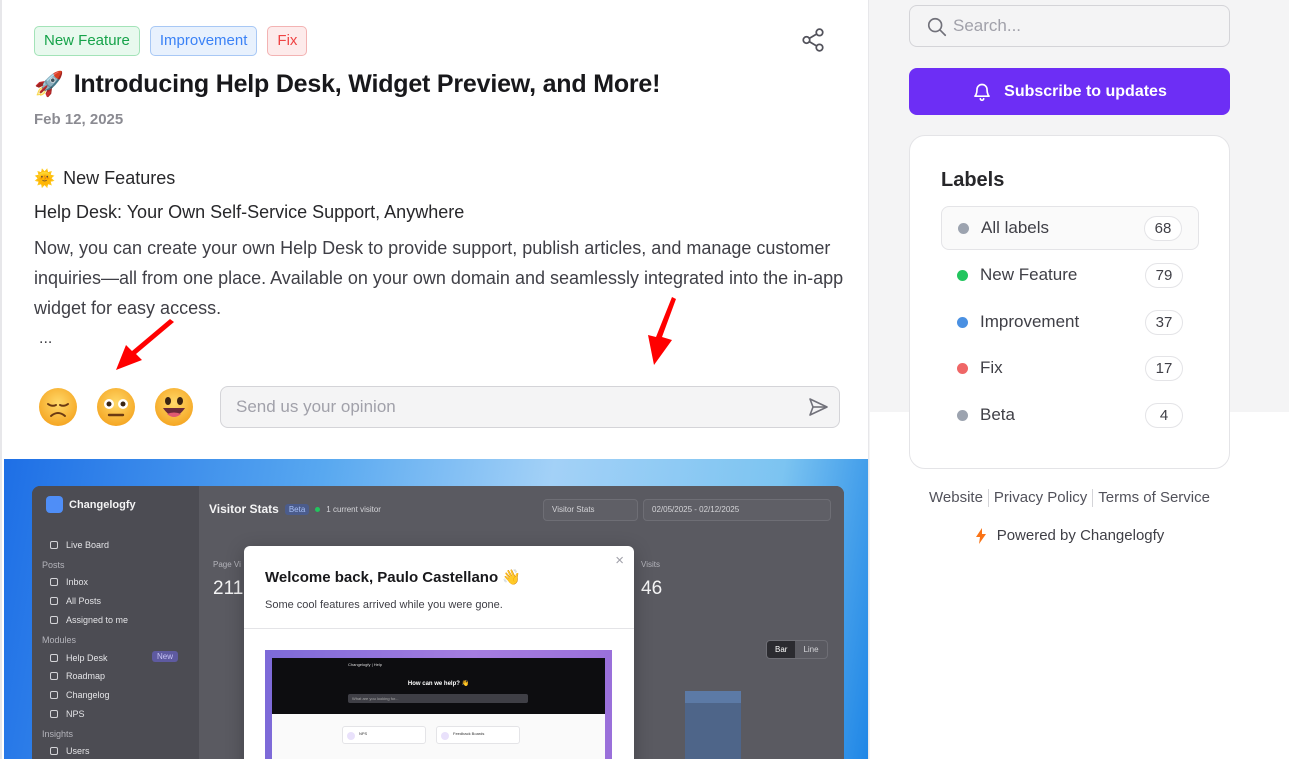 This screenshot has height=759, width=1289. I want to click on app-nav-all-posts: All Posts, so click(75, 601).